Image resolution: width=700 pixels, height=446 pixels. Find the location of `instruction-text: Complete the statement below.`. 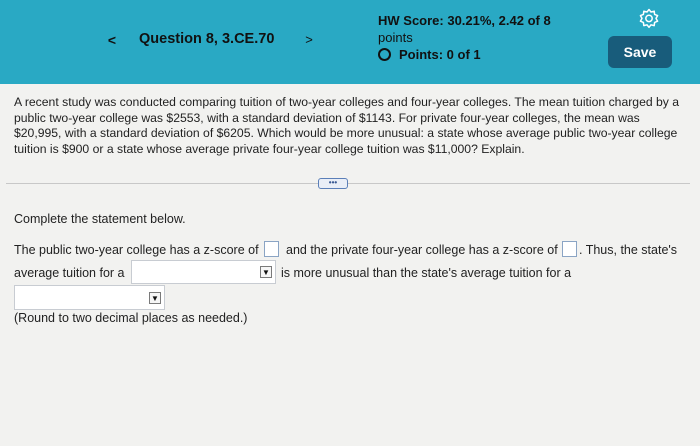

instruction-text: Complete the statement below. is located at coordinates (100, 219).